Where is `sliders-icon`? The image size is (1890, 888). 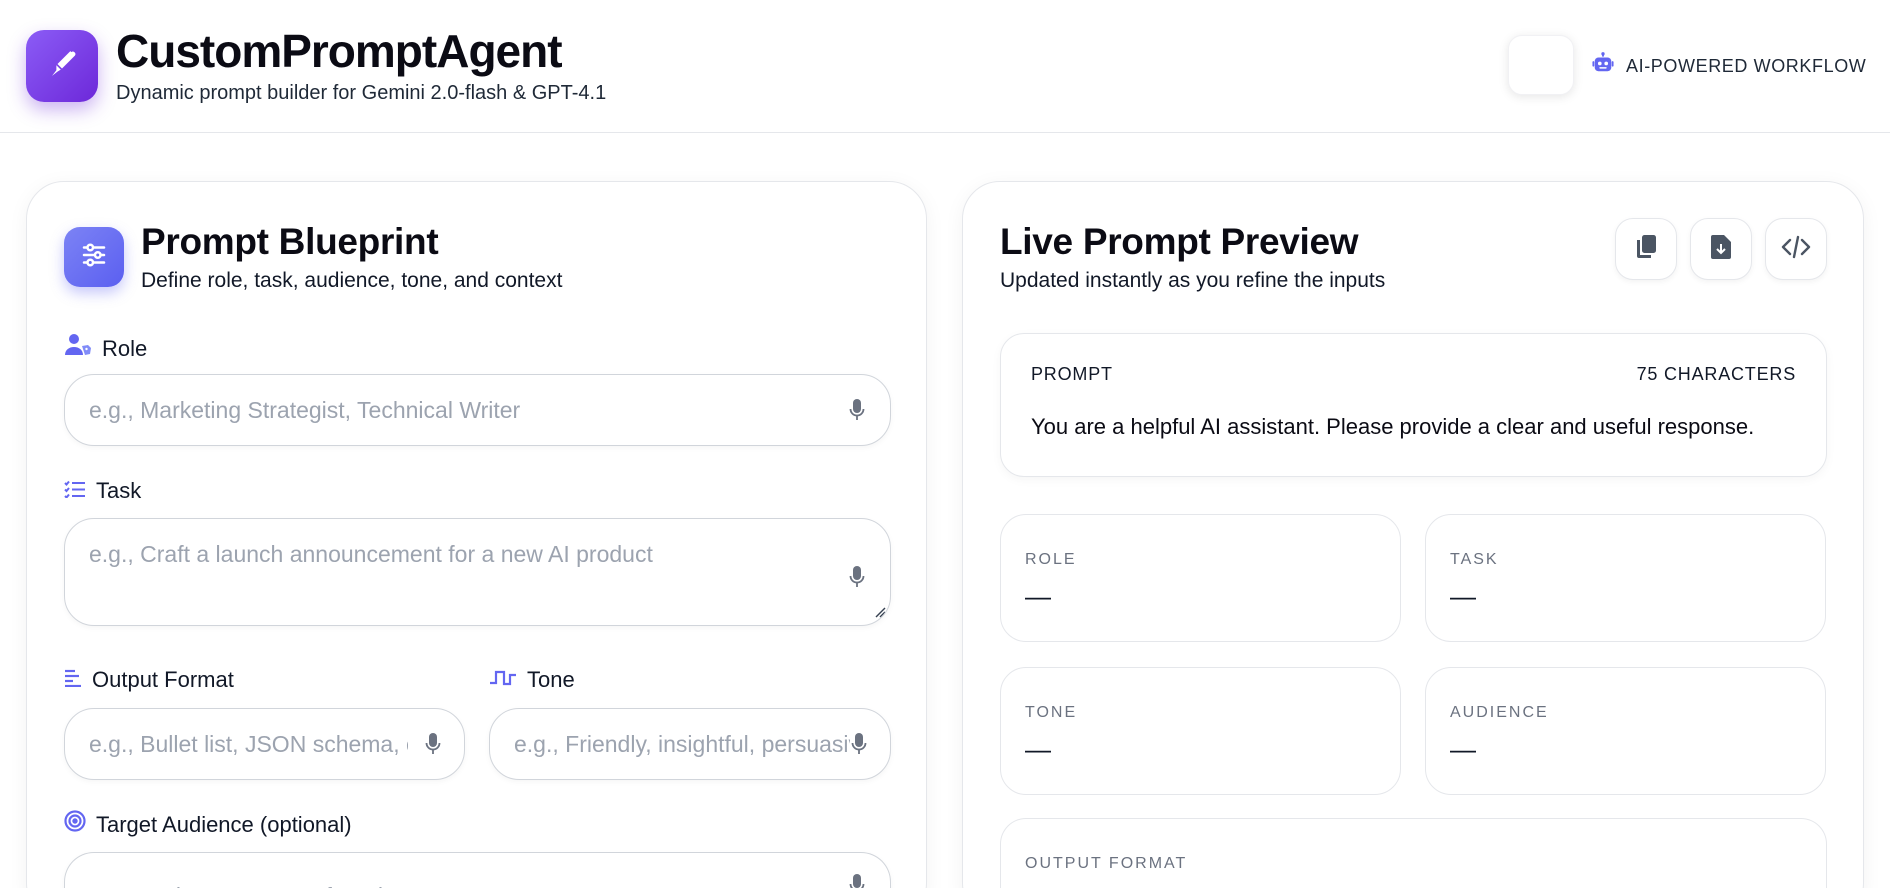
sliders-icon is located at coordinates (94, 257).